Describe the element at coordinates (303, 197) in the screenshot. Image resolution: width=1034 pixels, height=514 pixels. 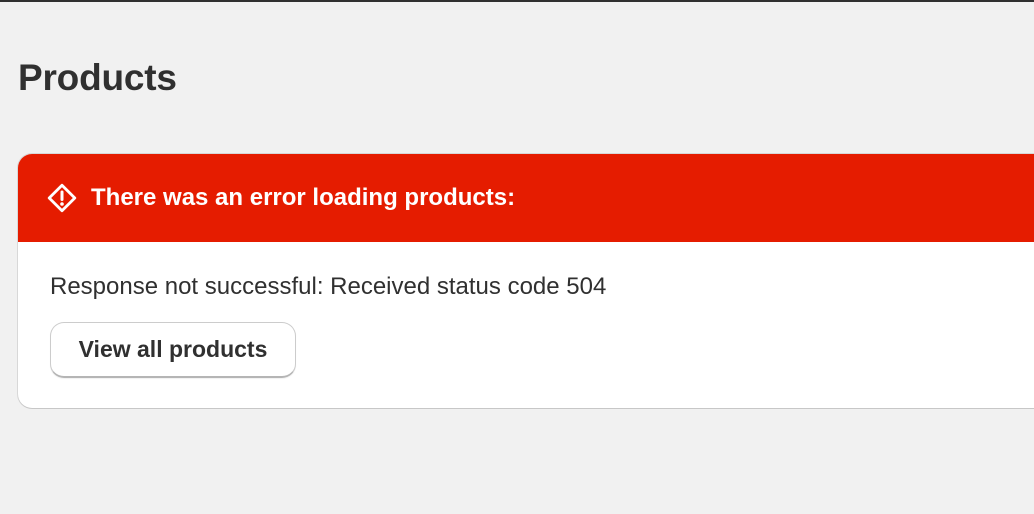
I see `error-banner-title: There was an error loading products:` at that location.